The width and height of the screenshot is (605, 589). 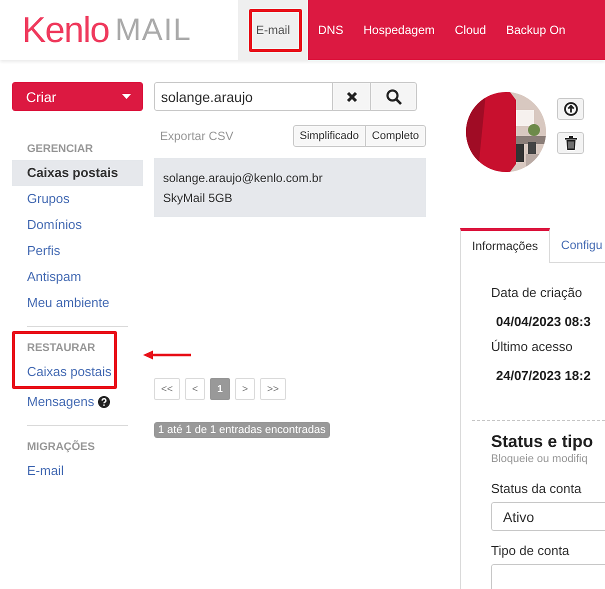 I want to click on section-heading: GERENCIAR, so click(x=60, y=149).